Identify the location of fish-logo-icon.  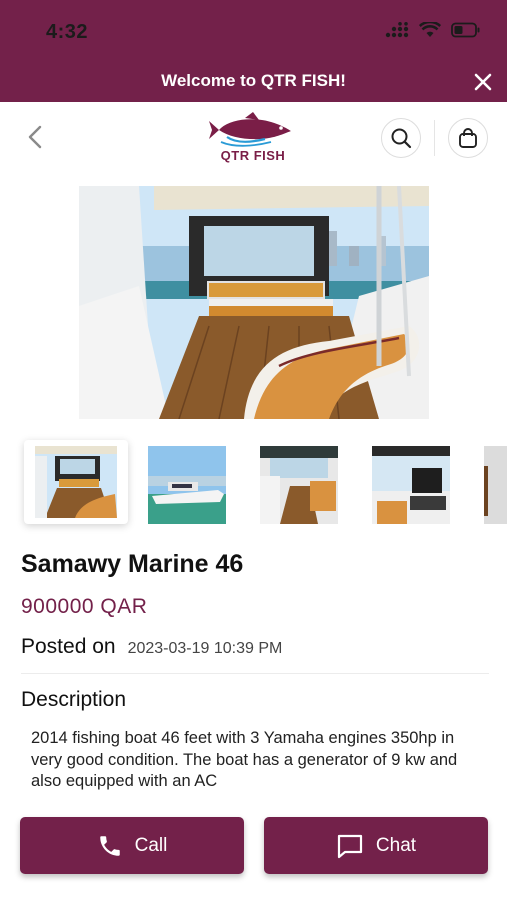
(250, 129).